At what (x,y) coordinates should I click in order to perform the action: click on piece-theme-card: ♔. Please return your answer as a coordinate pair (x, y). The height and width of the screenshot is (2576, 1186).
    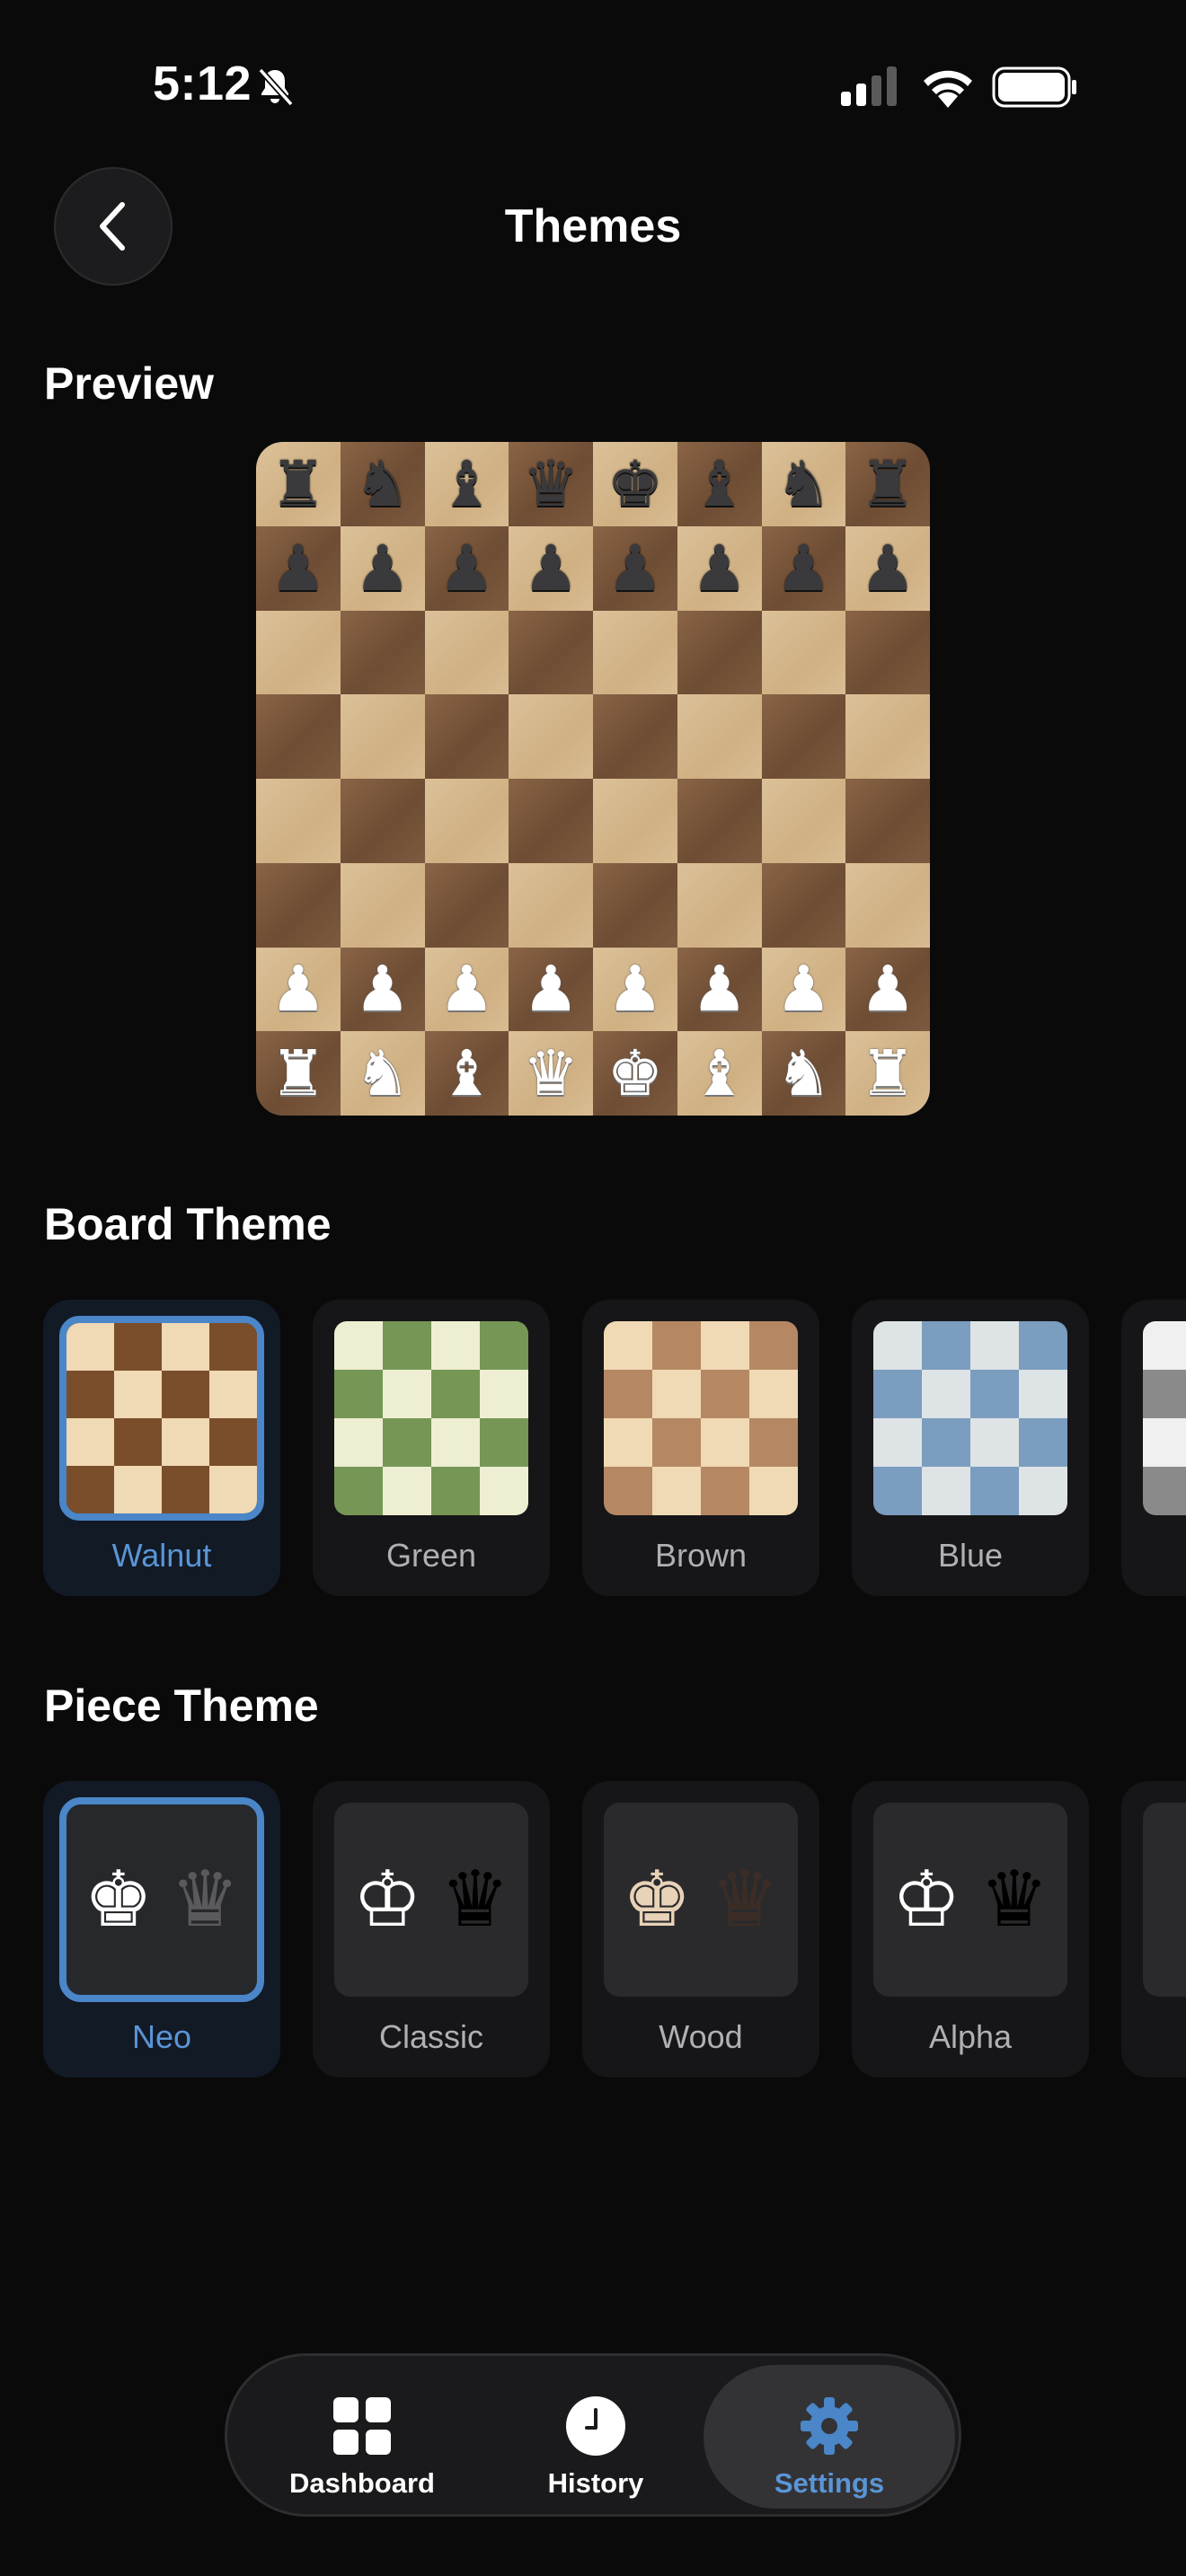
    Looking at the image, I should click on (1153, 1929).